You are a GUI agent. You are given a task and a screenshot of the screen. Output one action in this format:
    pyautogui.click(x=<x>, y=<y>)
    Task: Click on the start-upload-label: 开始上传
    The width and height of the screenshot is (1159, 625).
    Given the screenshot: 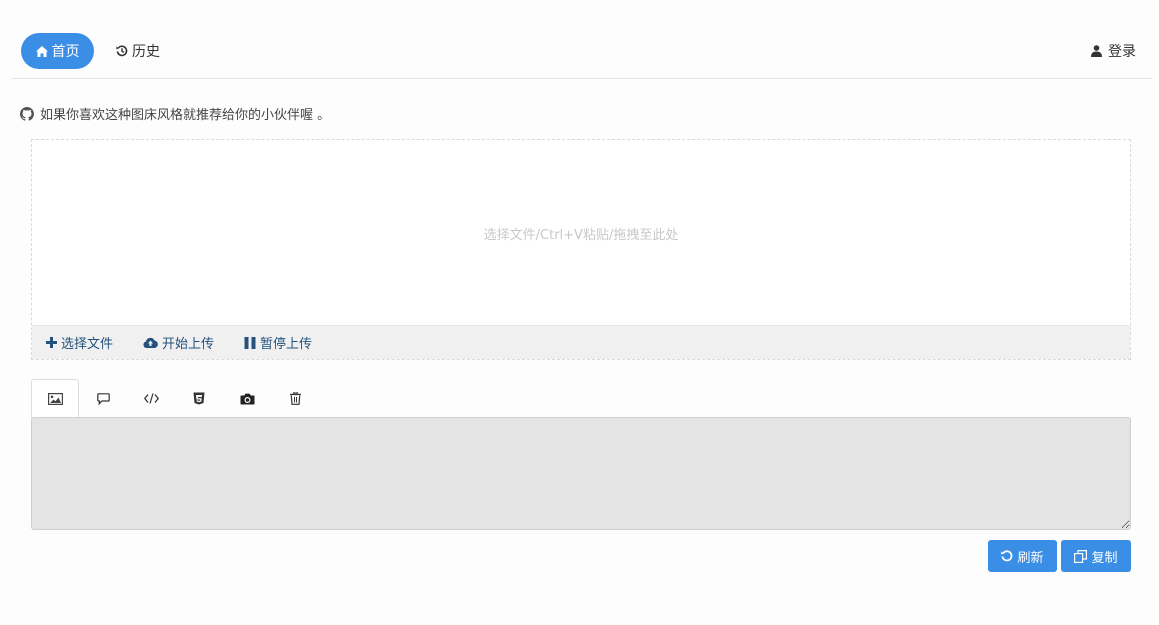 What is the action you would take?
    pyautogui.click(x=188, y=344)
    